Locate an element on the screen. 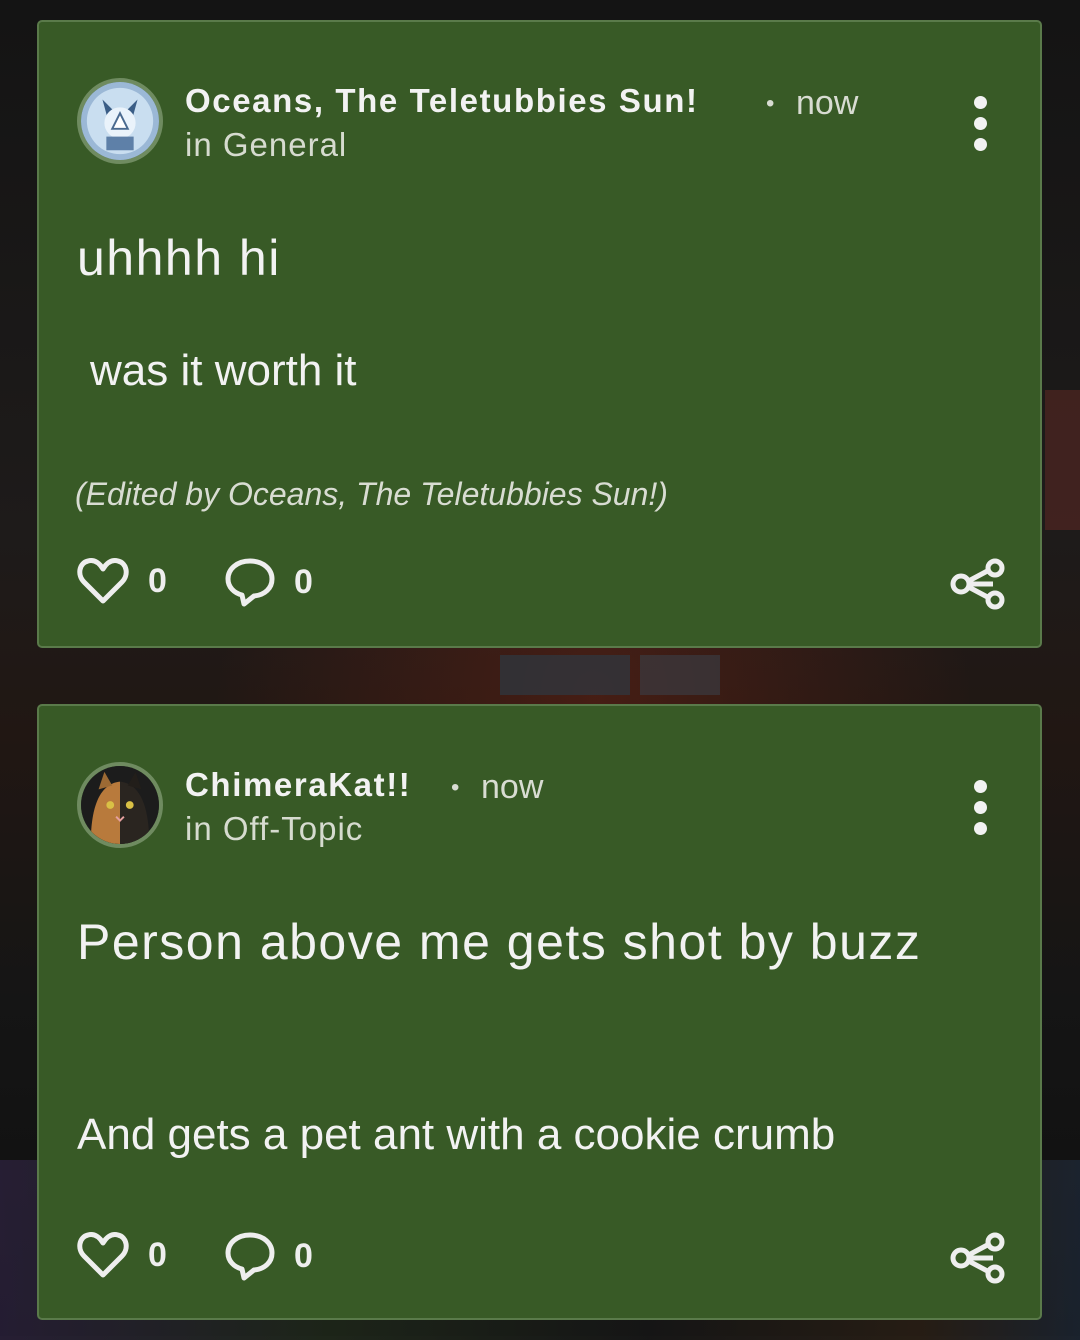 The height and width of the screenshot is (1340, 1080). post-category: in General is located at coordinates (266, 145).